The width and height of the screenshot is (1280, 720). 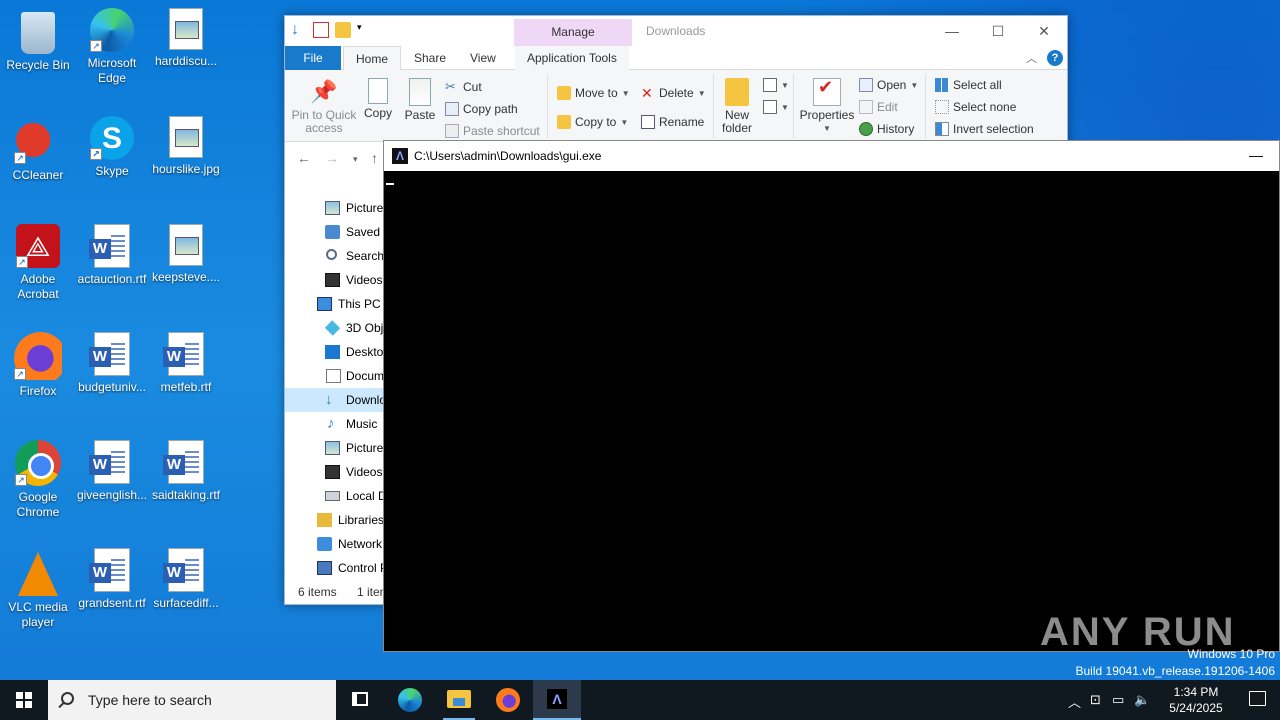 I want to click on desktop-icon-ccleaner: ↗ CCleaner, so click(x=38, y=149).